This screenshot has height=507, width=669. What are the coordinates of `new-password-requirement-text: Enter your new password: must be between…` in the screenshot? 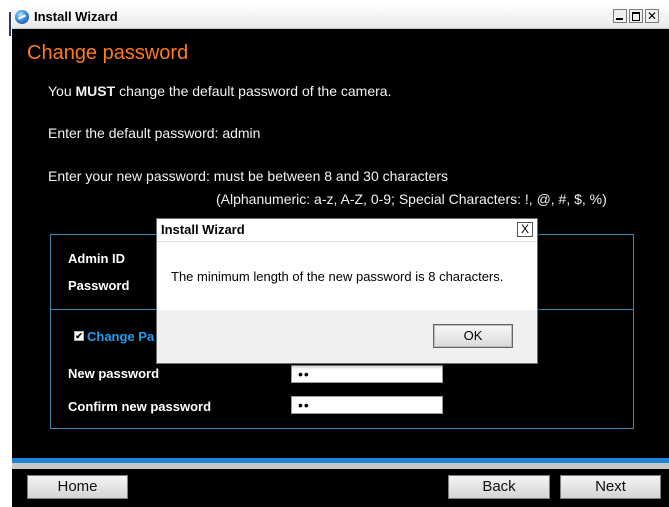 It's located at (248, 176).